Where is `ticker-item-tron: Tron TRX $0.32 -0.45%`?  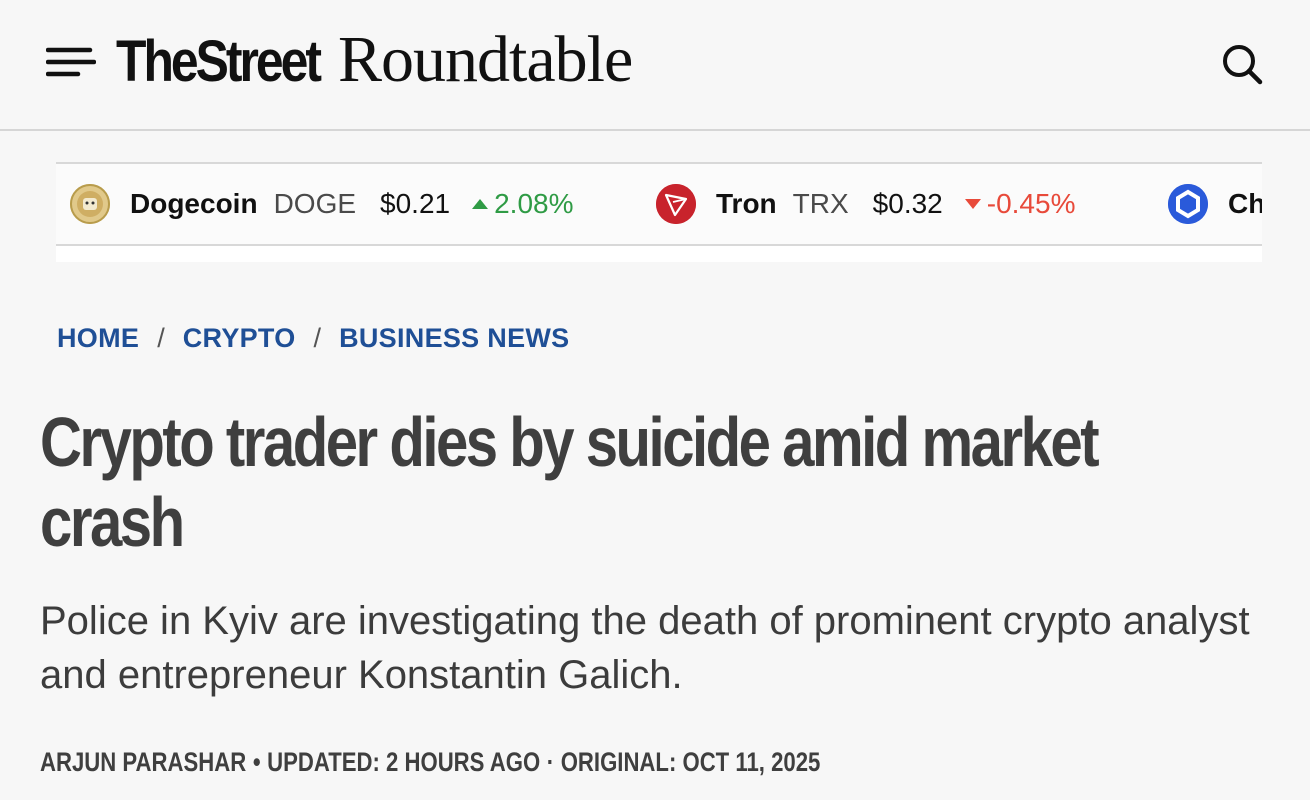
ticker-item-tron: Tron TRX $0.32 -0.45% is located at coordinates (865, 204).